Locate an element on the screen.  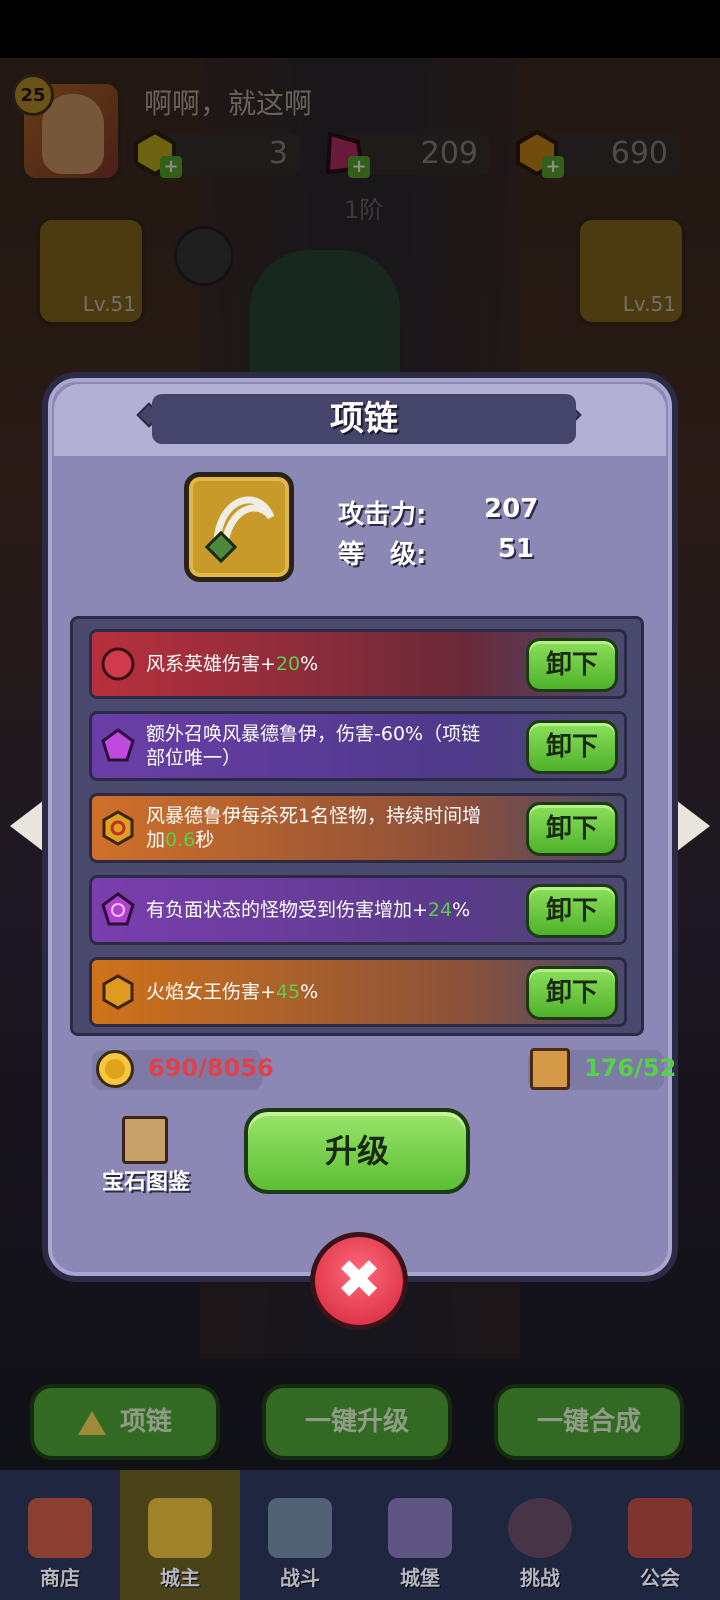
equip-necklace-button: 项链 is located at coordinates (125, 1422).